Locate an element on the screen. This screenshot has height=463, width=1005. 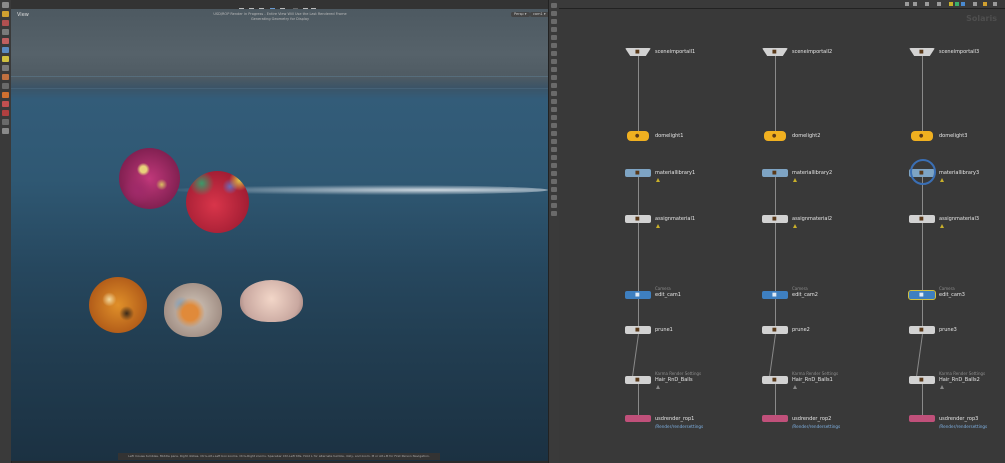
camera-tool-icon is located at coordinates (5, 68).